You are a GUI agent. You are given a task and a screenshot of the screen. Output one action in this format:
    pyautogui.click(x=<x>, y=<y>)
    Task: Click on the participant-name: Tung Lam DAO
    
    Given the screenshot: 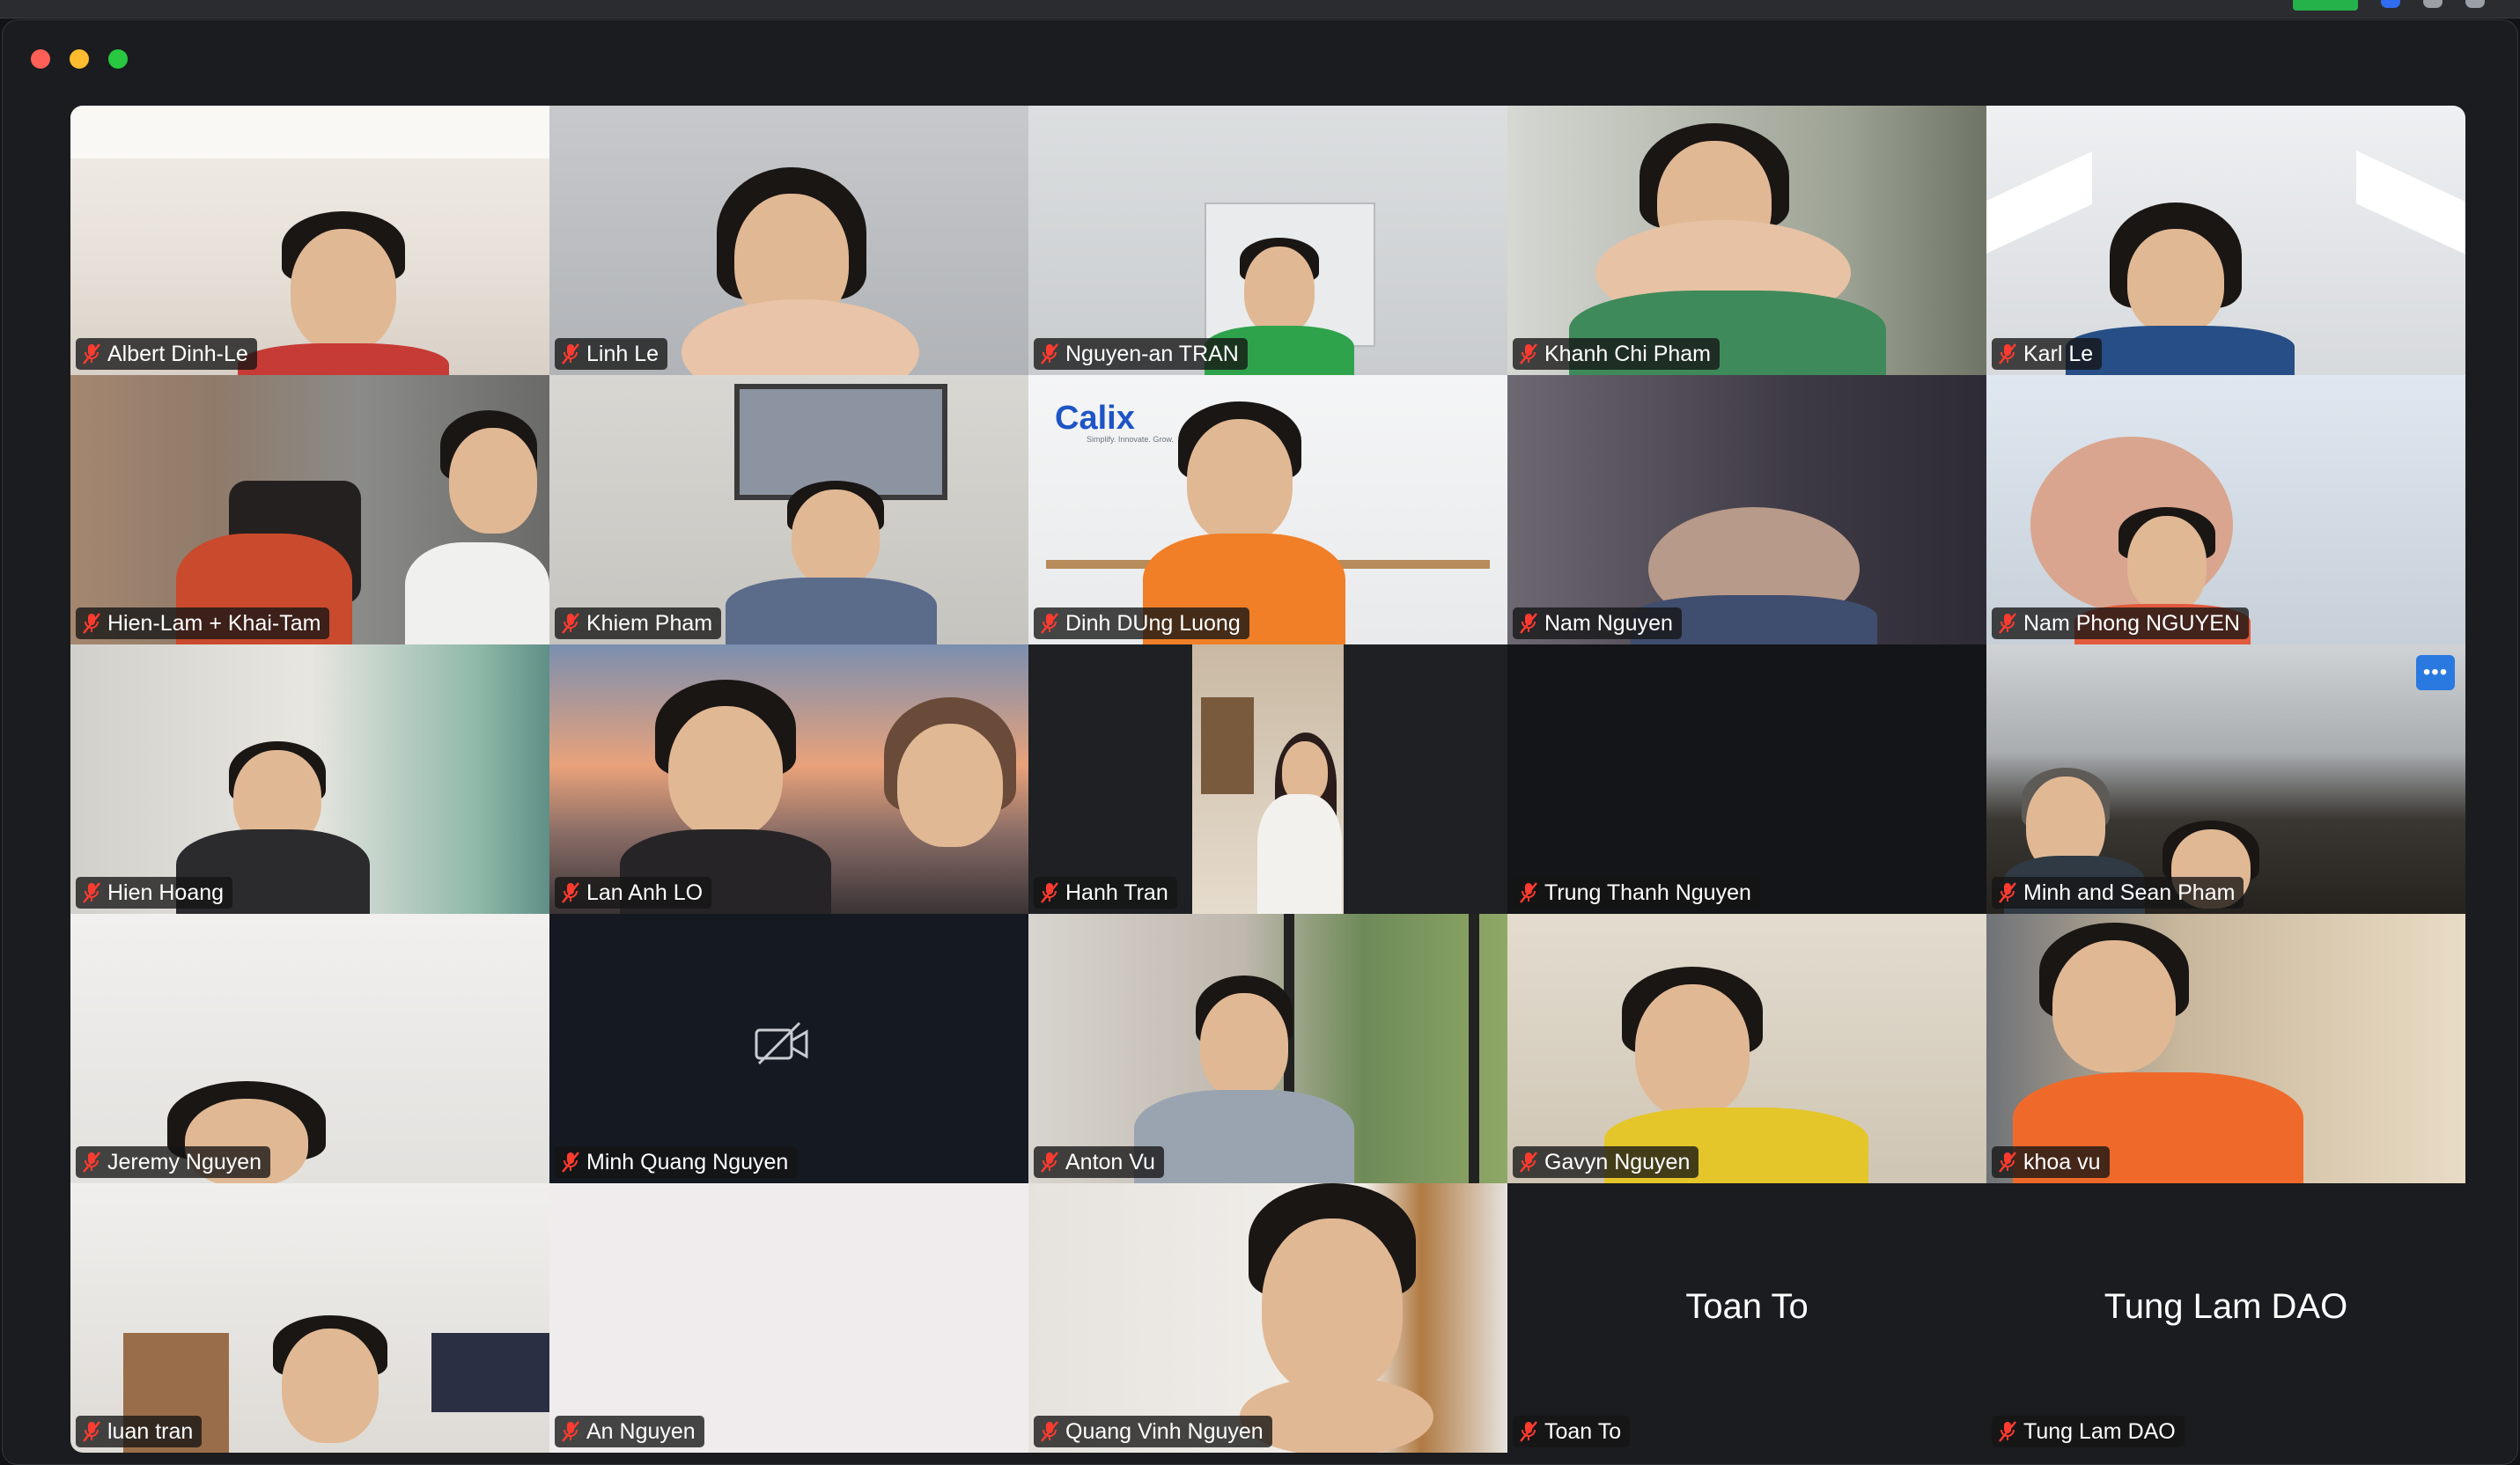 What is the action you would take?
    pyautogui.click(x=2099, y=1431)
    